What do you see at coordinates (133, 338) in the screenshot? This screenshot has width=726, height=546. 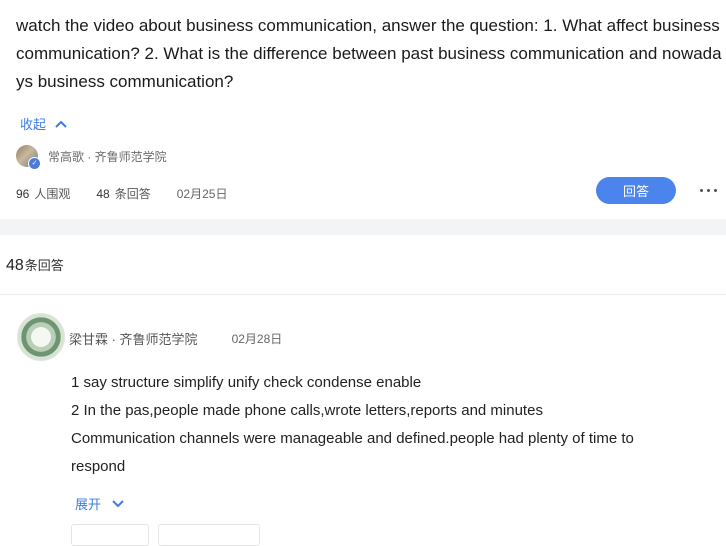 I see `answer-author: 梁甘霖 · 齐鲁师范学院` at bounding box center [133, 338].